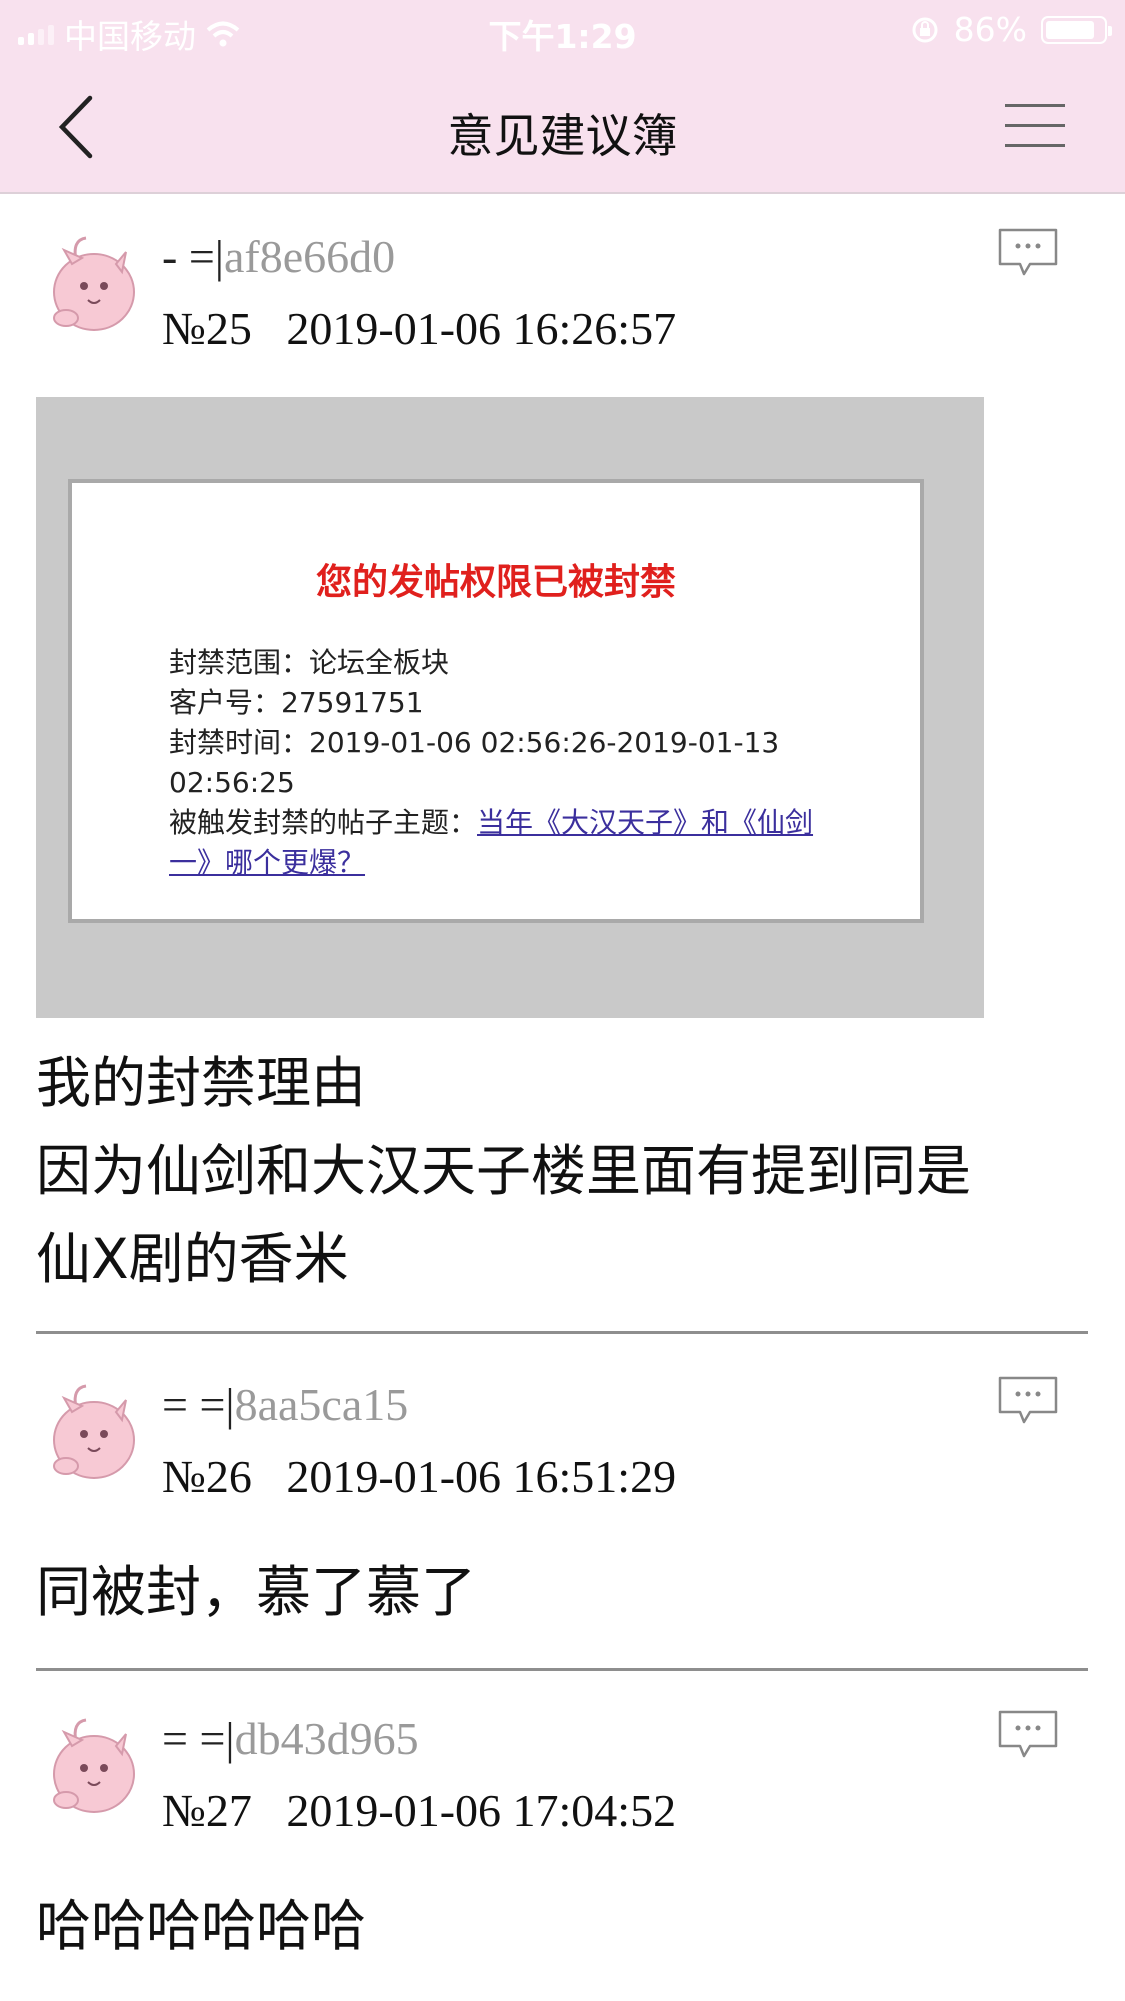  What do you see at coordinates (1035, 127) in the screenshot?
I see `menu-icon` at bounding box center [1035, 127].